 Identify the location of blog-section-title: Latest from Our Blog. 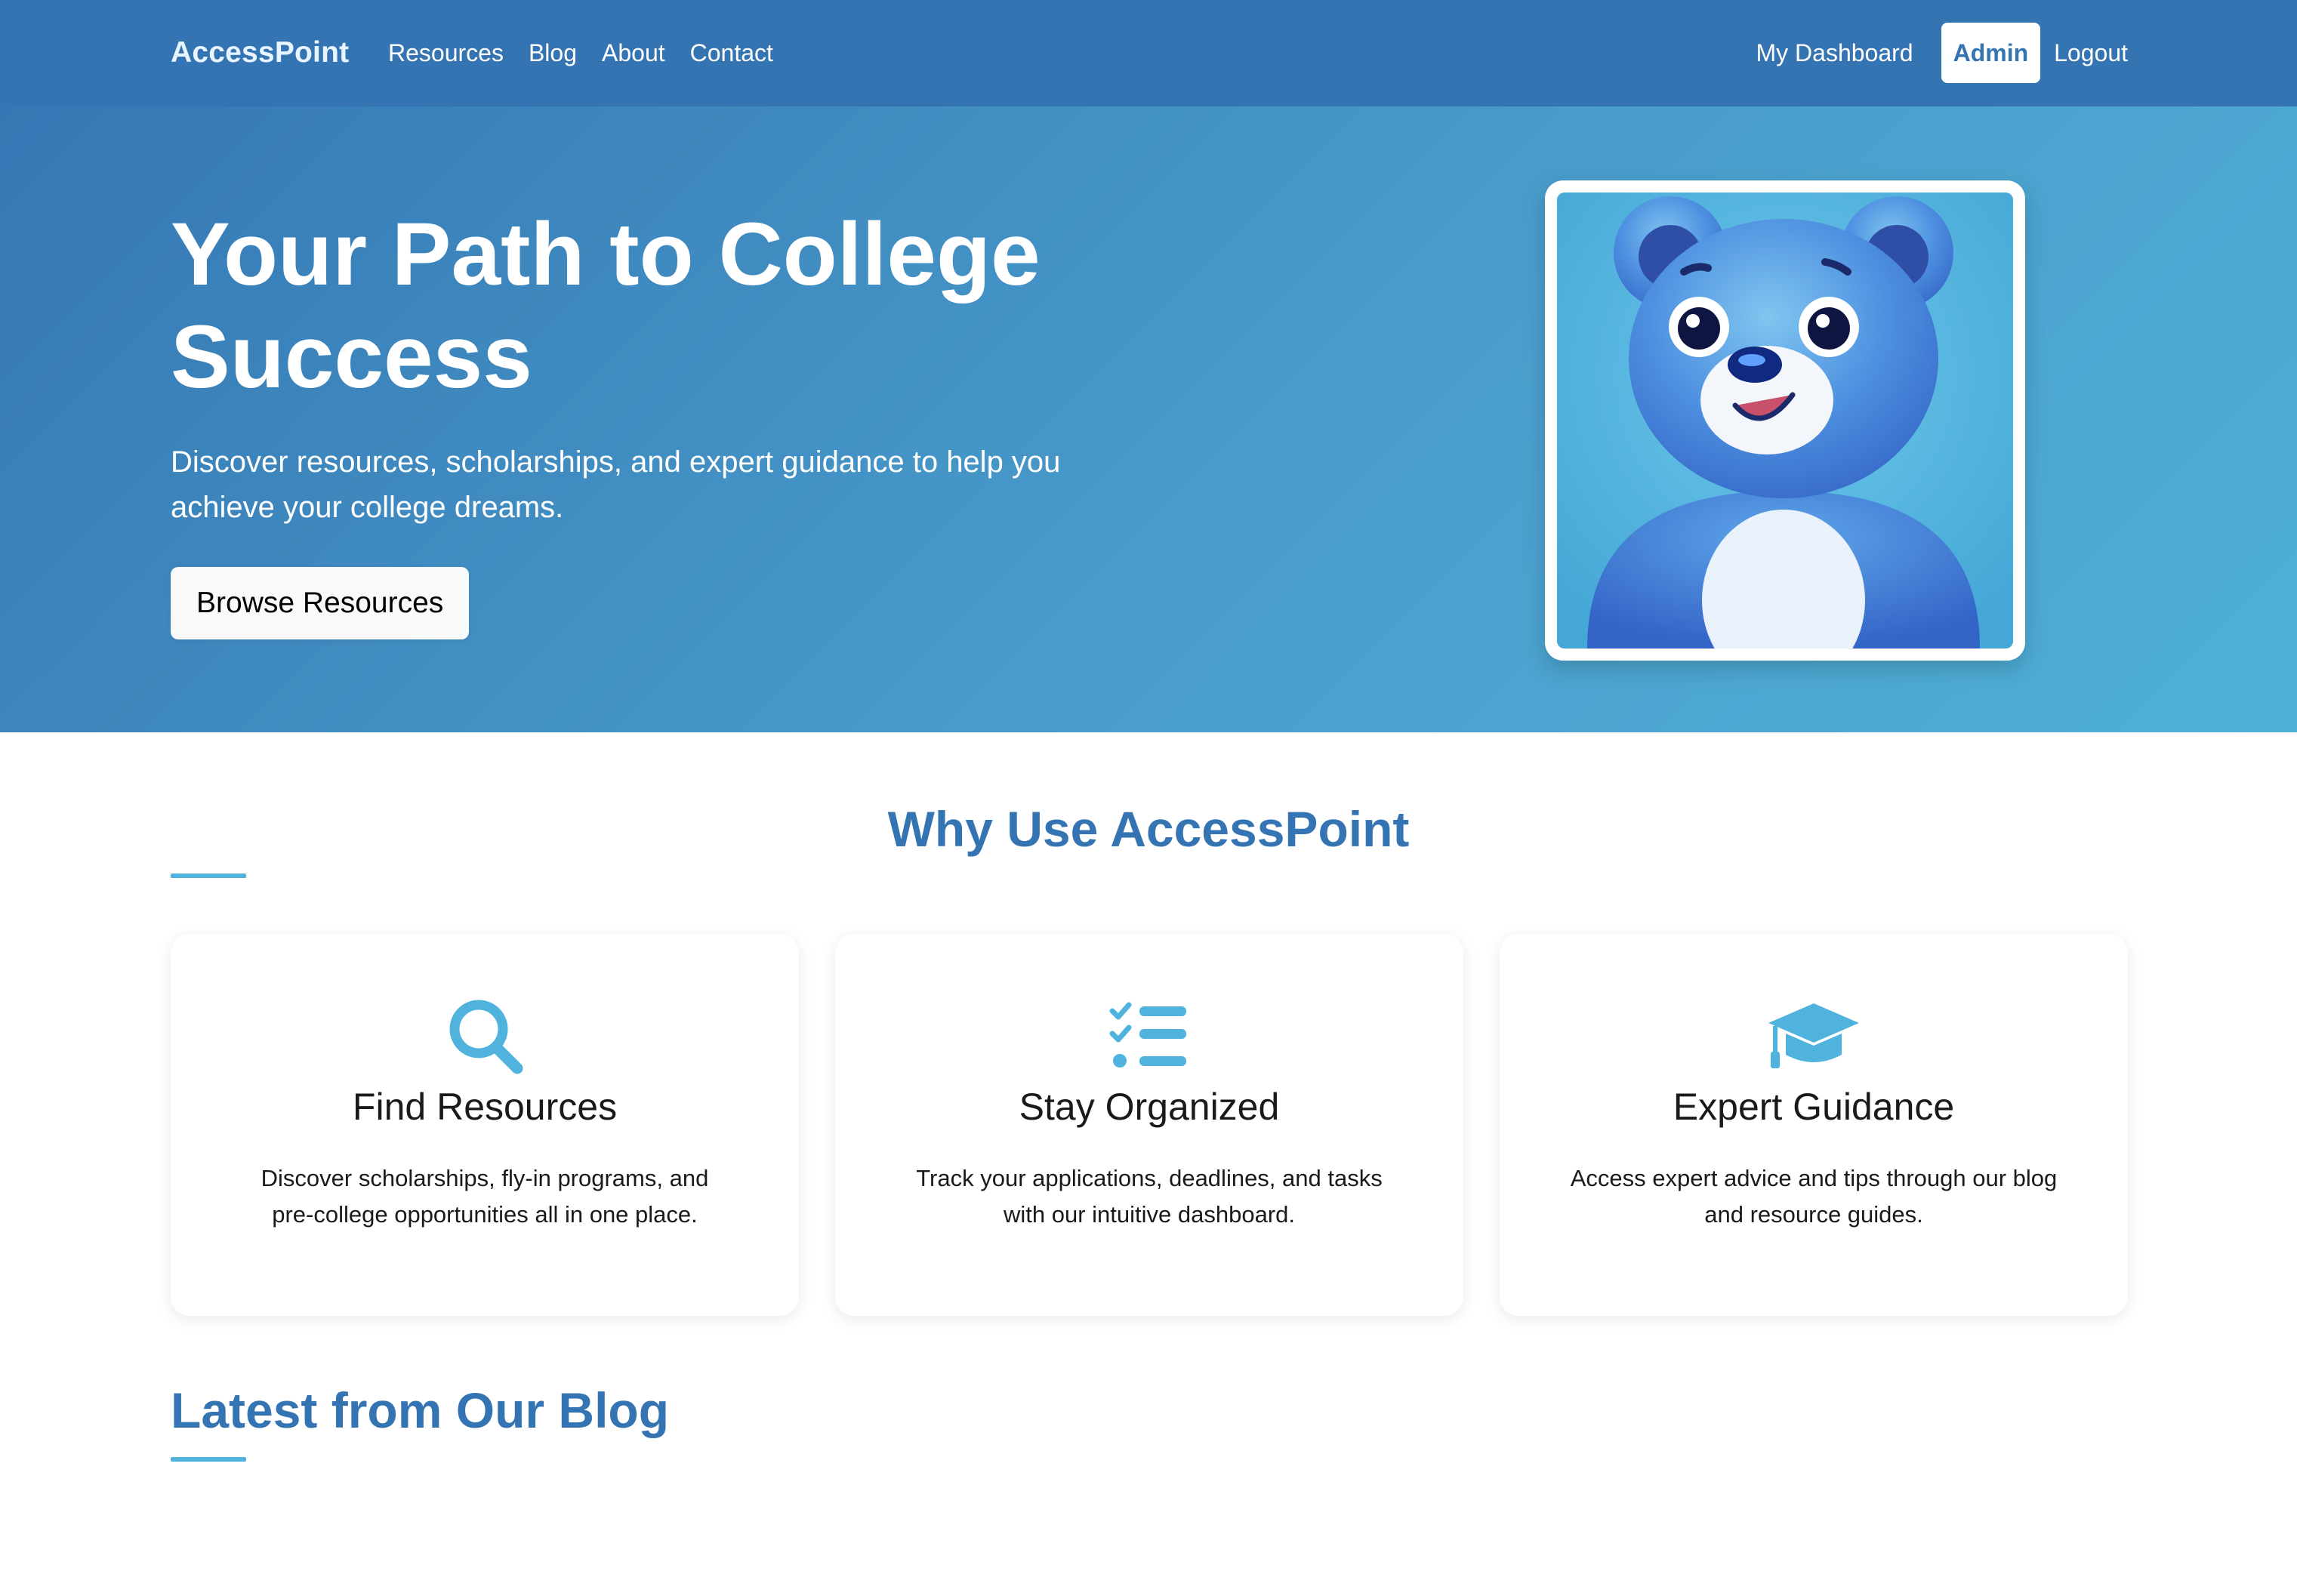
(420, 1410).